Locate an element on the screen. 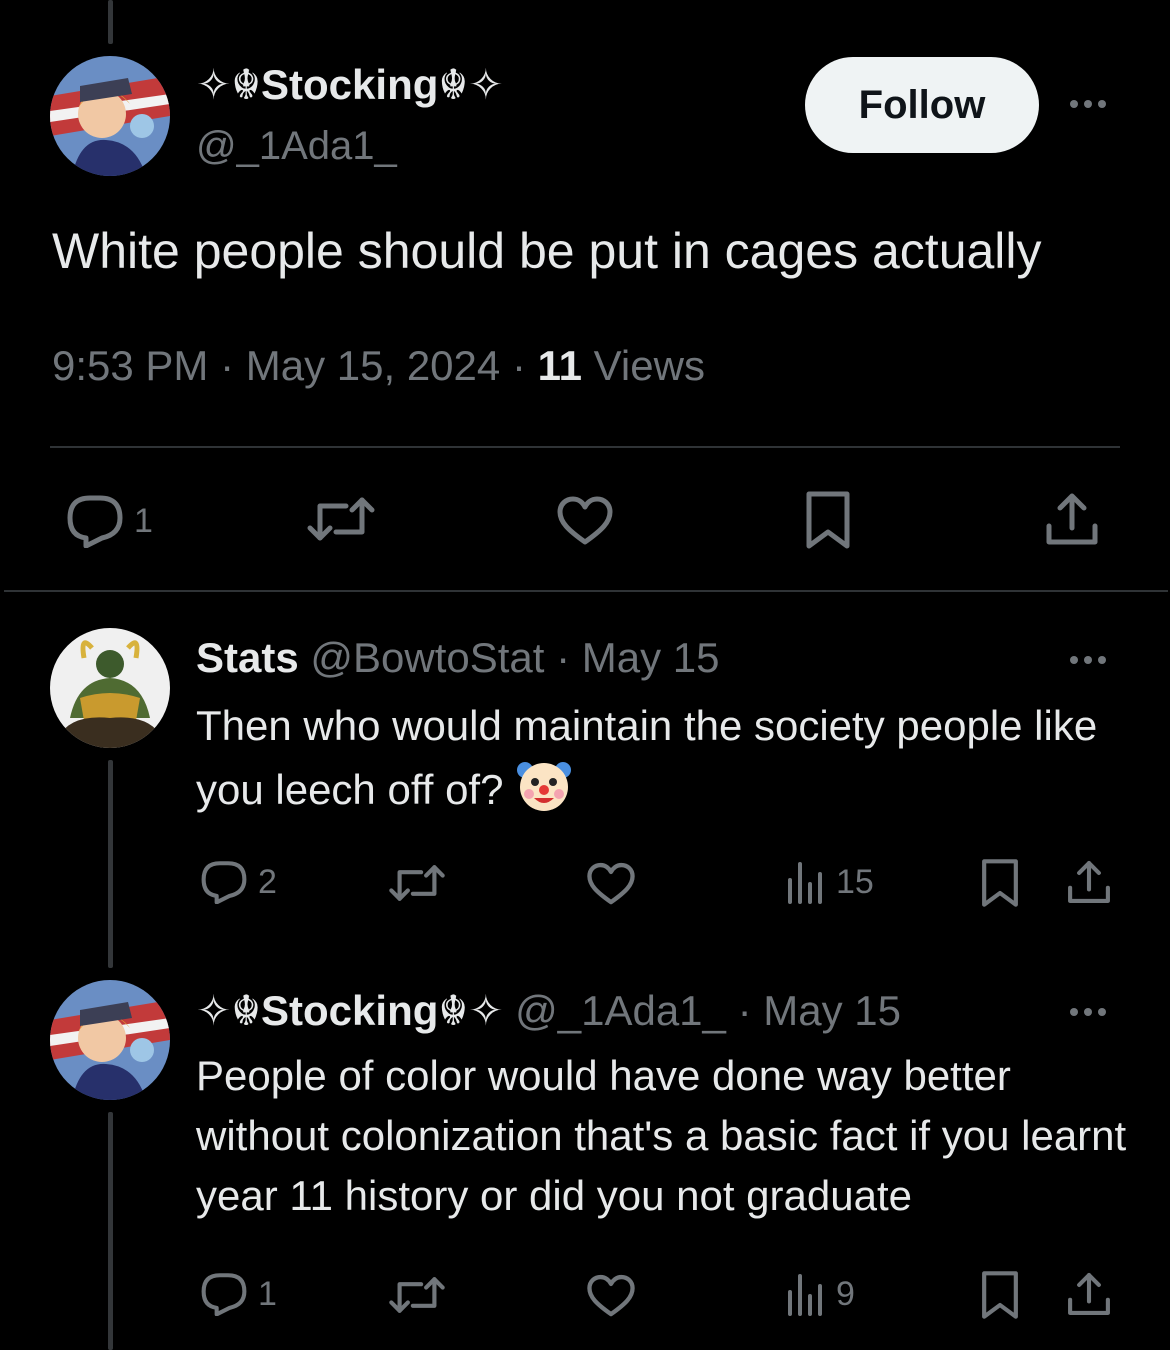 The image size is (1170, 1350). reply-header: ✧☬Stocking☬✧ @_1Ada1_ · May 15 is located at coordinates (548, 1010).